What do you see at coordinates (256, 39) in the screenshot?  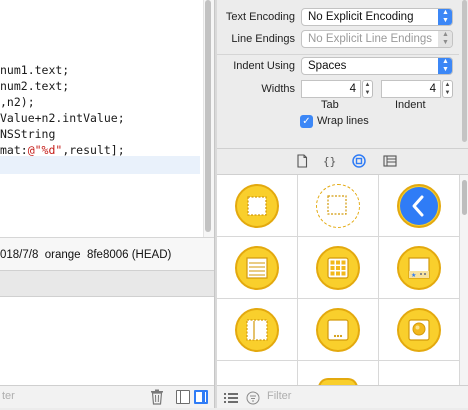 I see `line-endings-label: Line Endings` at bounding box center [256, 39].